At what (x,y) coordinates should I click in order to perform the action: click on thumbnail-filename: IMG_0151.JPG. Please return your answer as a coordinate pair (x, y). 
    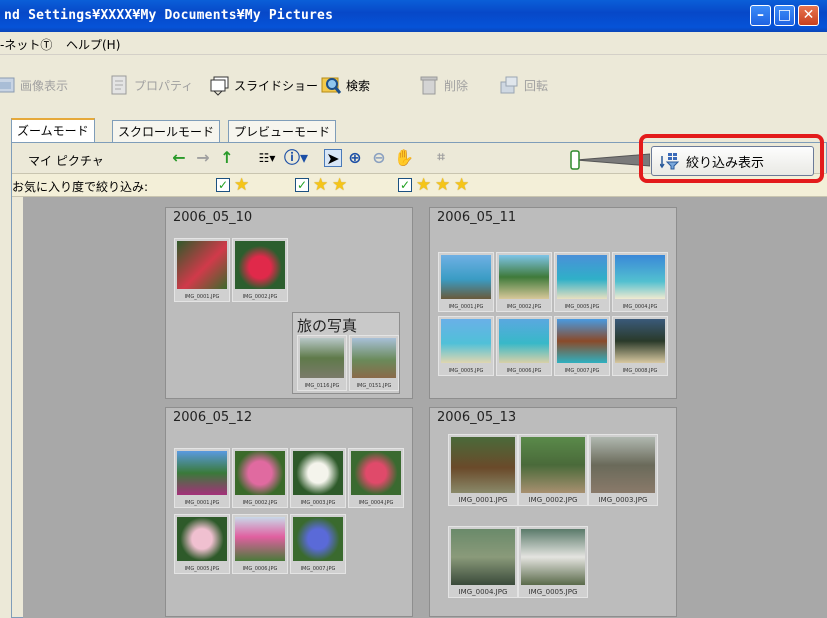
    Looking at the image, I should click on (374, 386).